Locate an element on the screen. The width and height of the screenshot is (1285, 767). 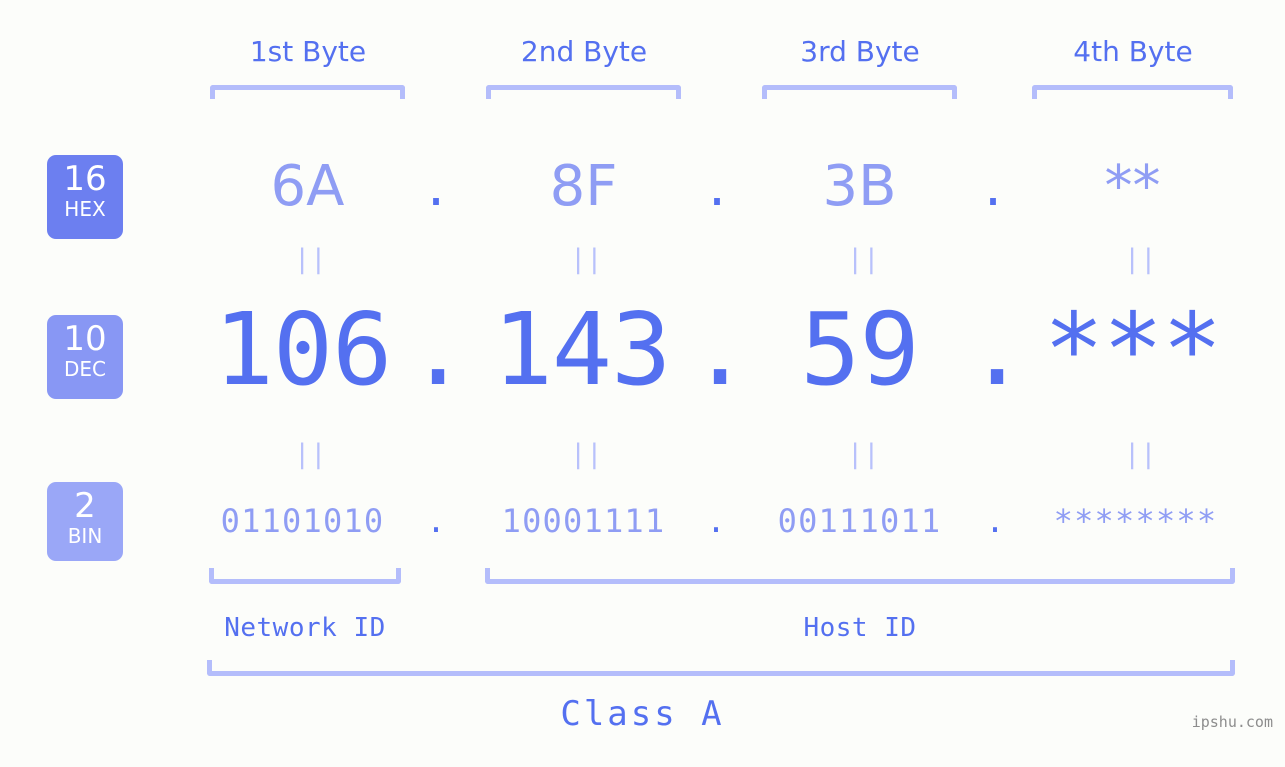
bin-octet-1: 01101010 is located at coordinates (302, 521).